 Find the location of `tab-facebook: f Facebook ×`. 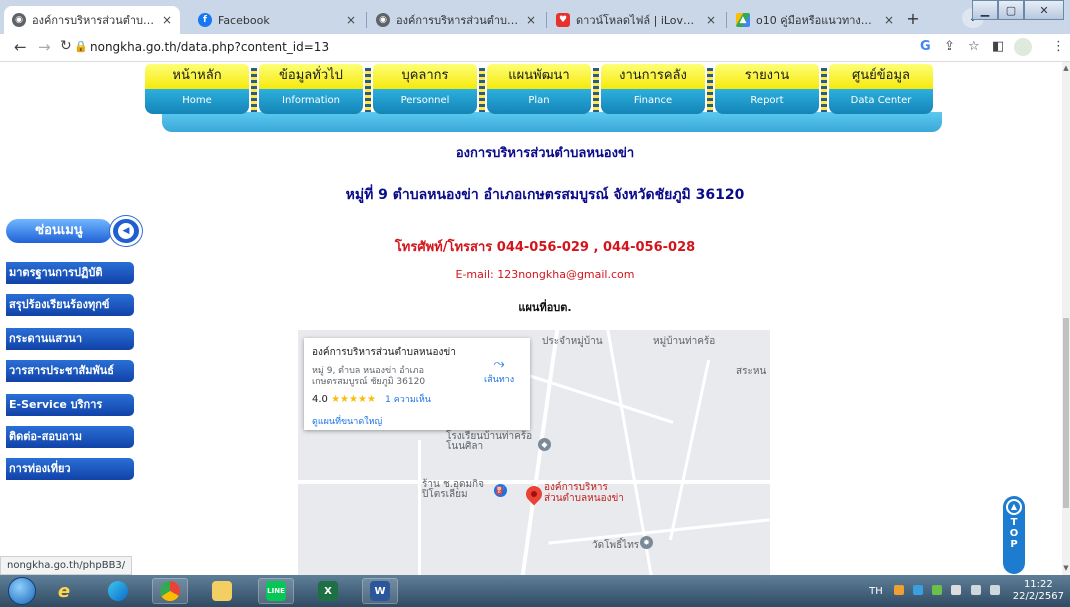

tab-facebook: f Facebook × is located at coordinates (277, 20).